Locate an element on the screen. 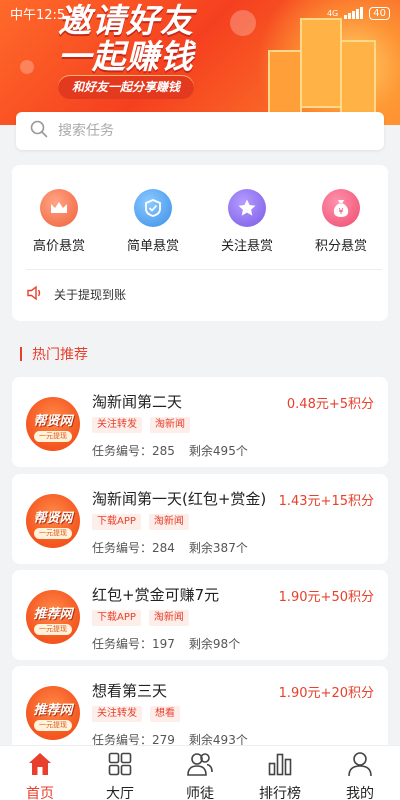  people-icon is located at coordinates (200, 766).